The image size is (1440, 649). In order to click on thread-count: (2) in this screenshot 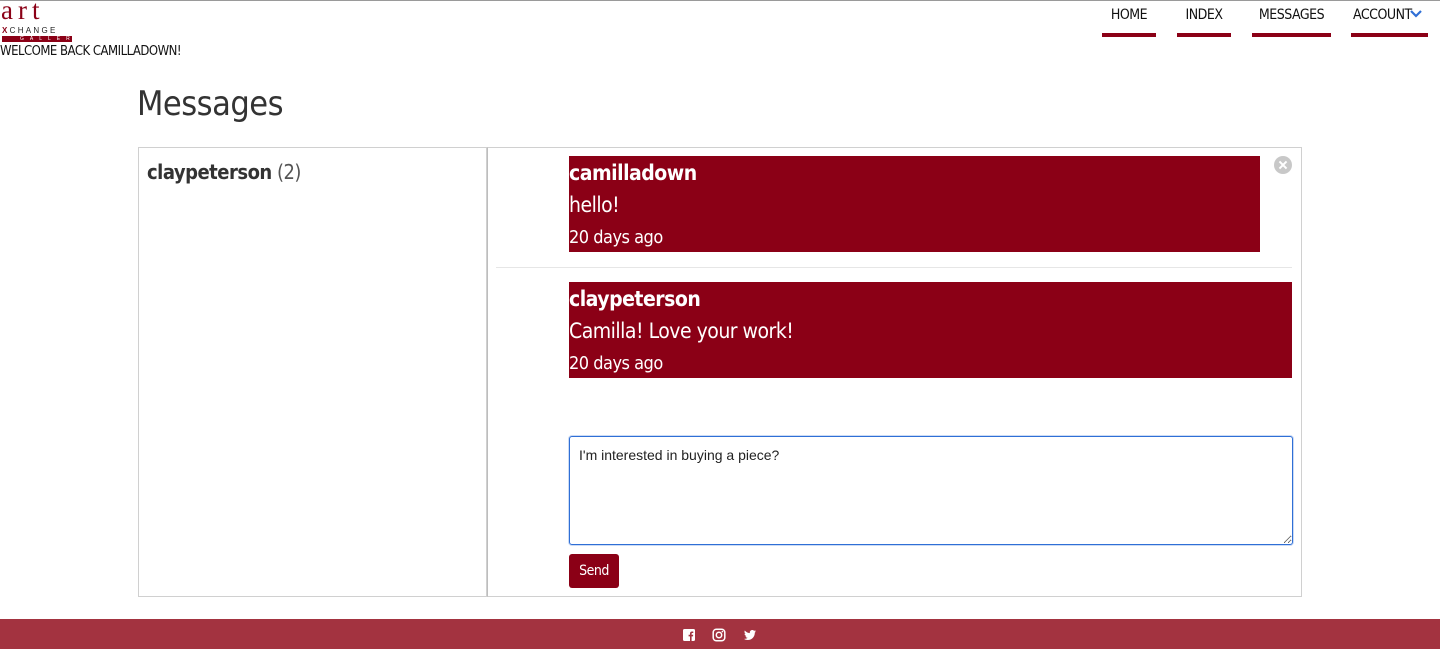, I will do `click(289, 172)`.